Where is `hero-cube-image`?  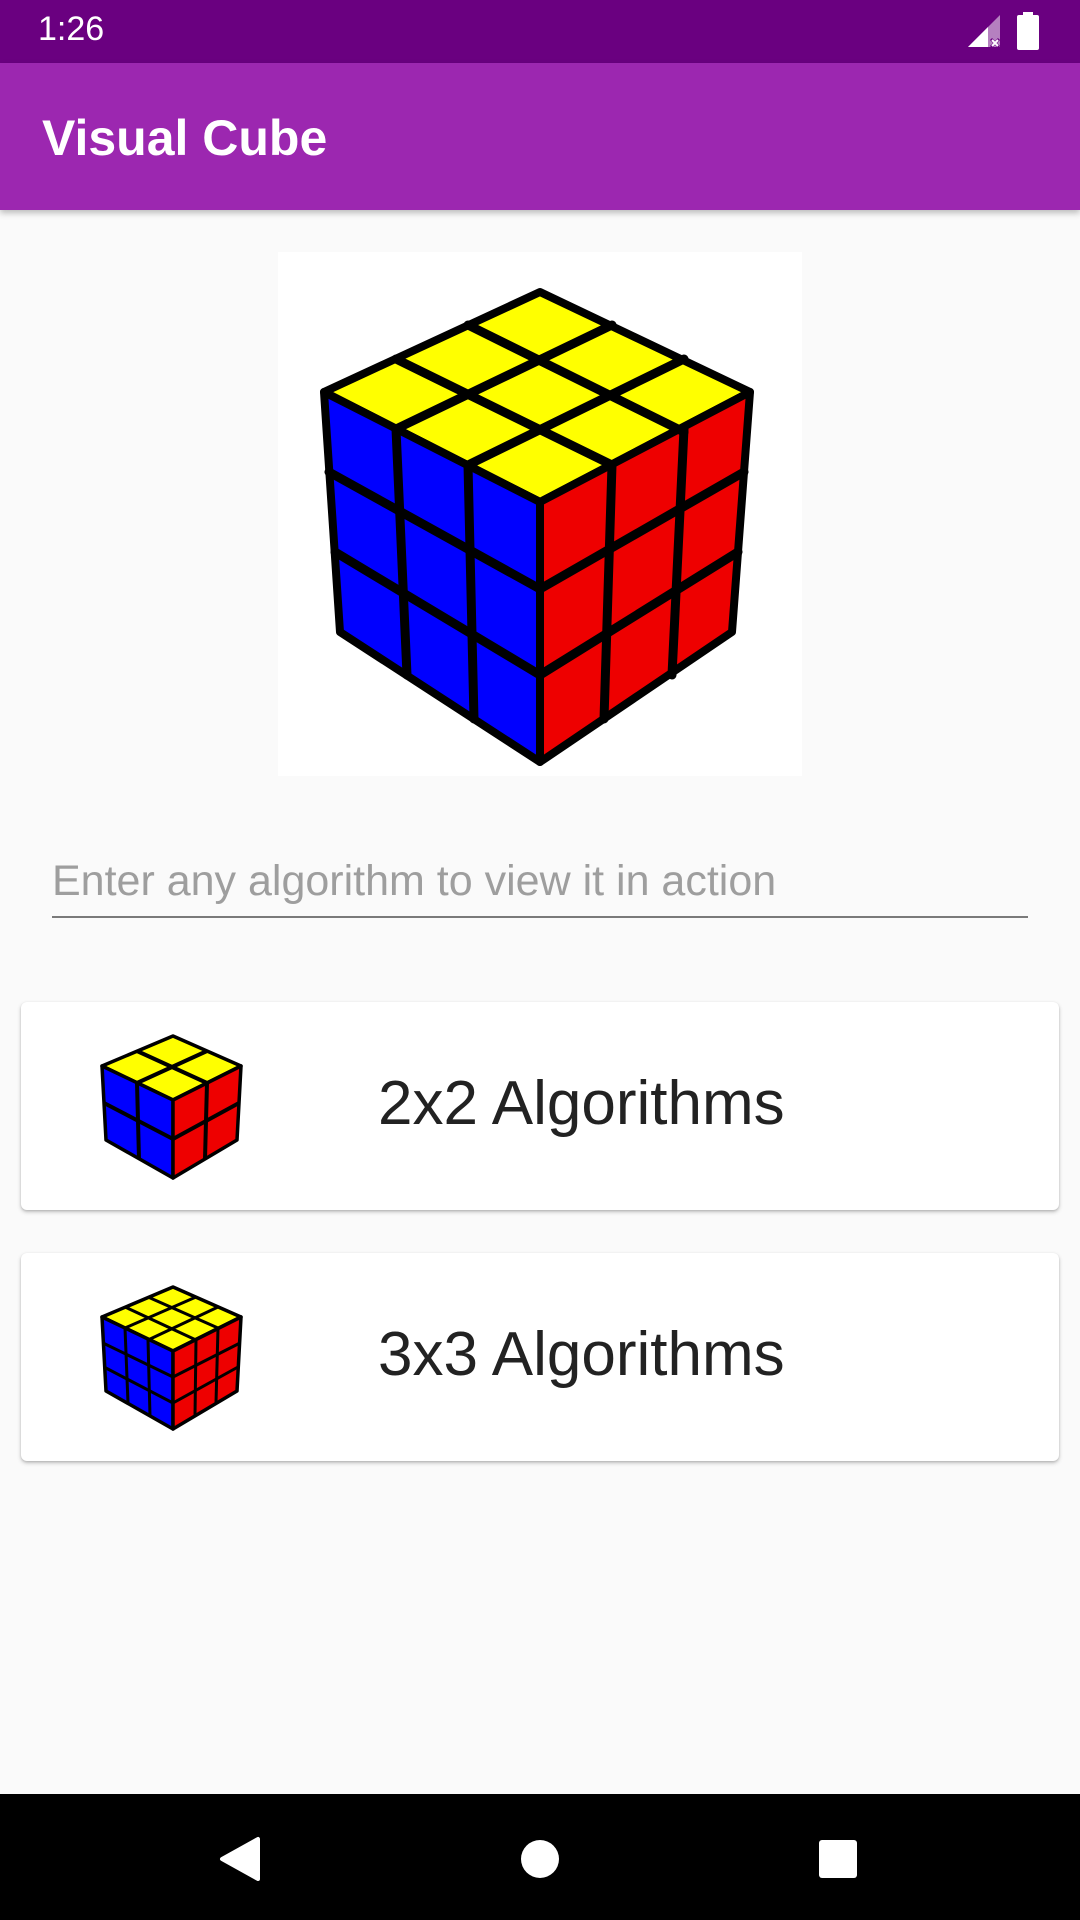
hero-cube-image is located at coordinates (540, 514).